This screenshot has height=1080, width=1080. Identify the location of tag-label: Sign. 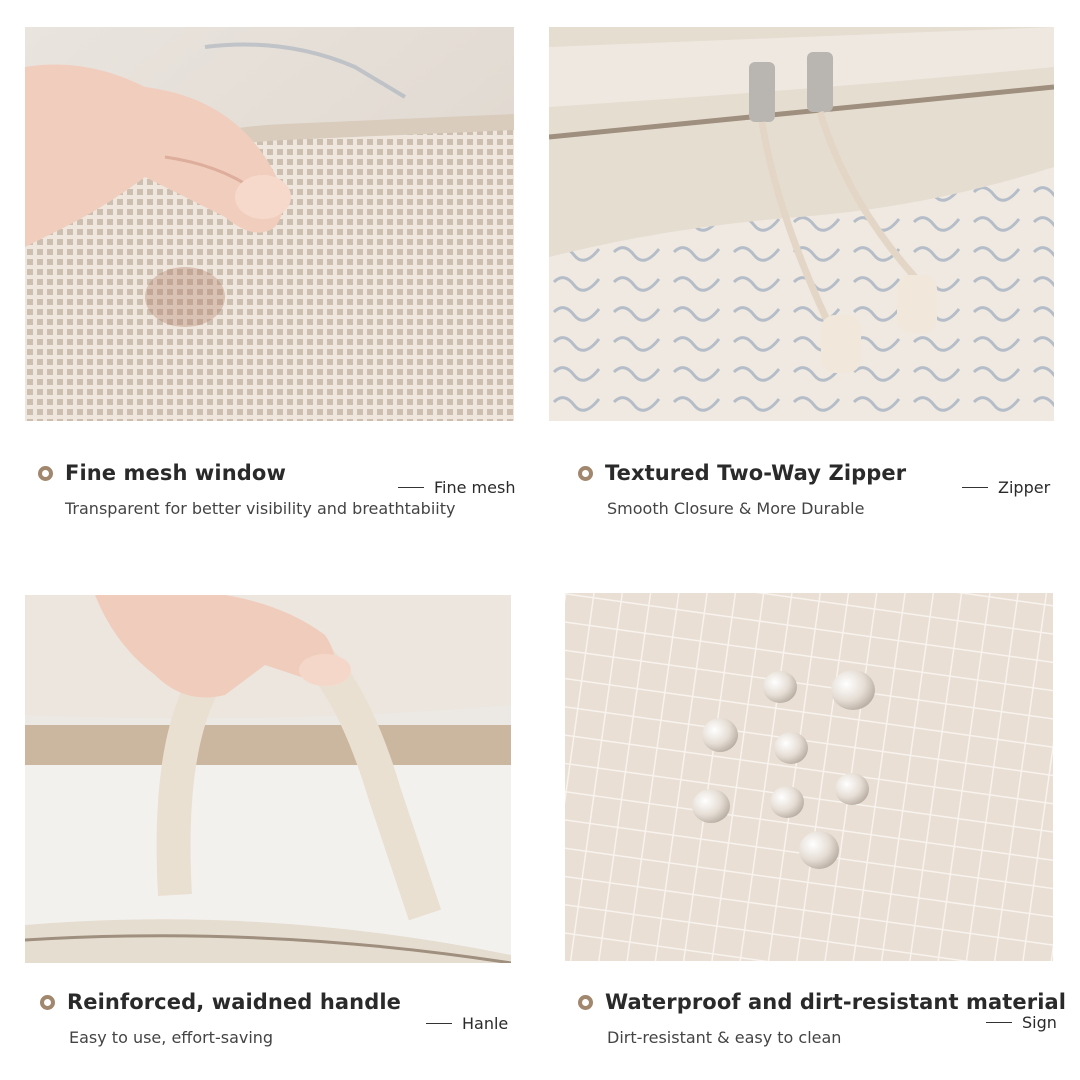
(1039, 1022).